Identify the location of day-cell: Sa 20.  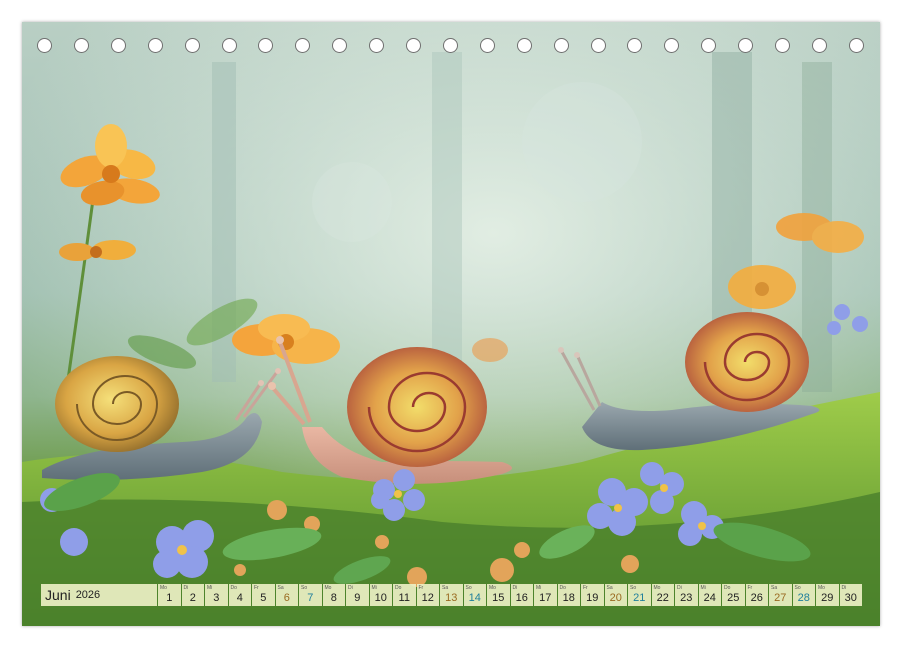
(615, 595).